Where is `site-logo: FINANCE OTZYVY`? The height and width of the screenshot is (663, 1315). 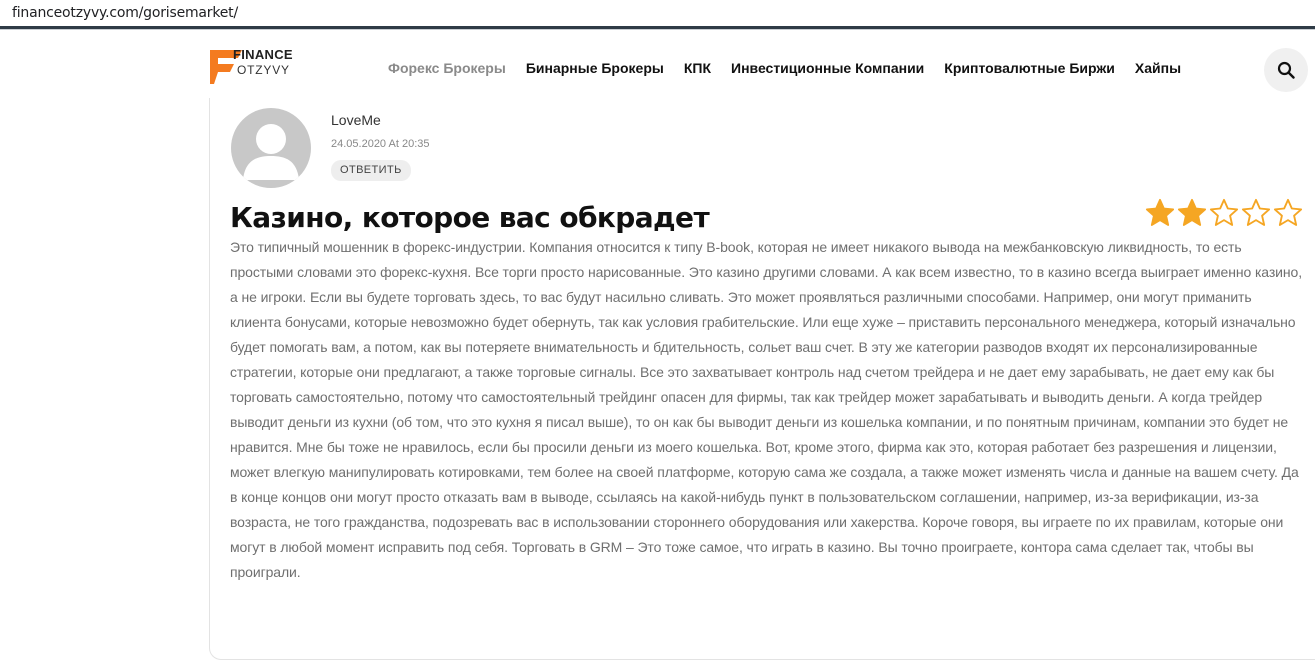
site-logo: FINANCE OTZYVY is located at coordinates (263, 66).